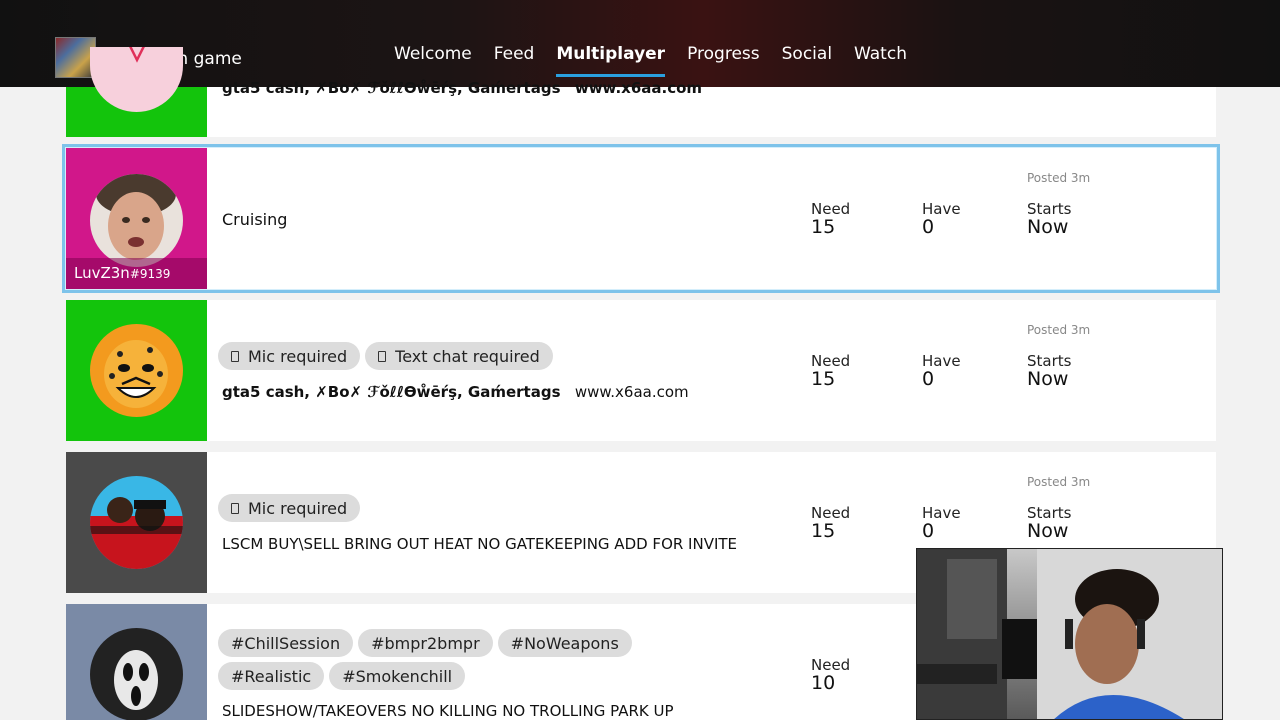  I want to click on tab-multiplayer: Multiplayer, so click(610, 60).